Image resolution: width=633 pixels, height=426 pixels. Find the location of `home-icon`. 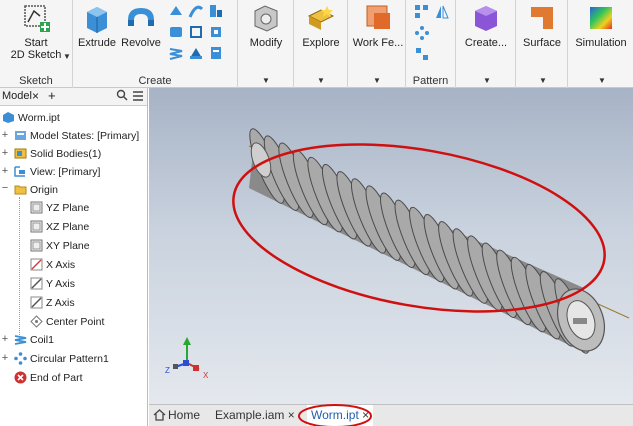

home-icon is located at coordinates (159, 416).